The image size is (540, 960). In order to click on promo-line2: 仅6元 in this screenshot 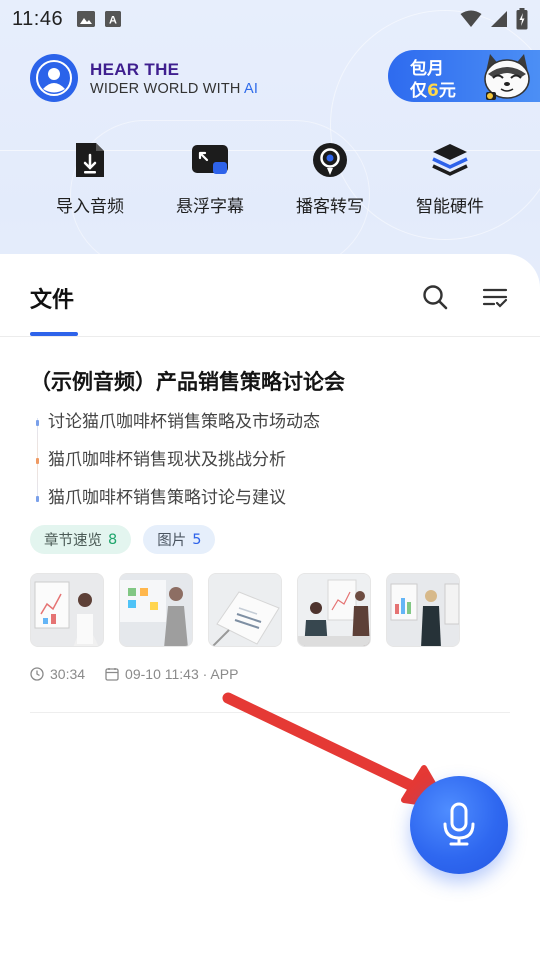, I will do `click(433, 91)`.